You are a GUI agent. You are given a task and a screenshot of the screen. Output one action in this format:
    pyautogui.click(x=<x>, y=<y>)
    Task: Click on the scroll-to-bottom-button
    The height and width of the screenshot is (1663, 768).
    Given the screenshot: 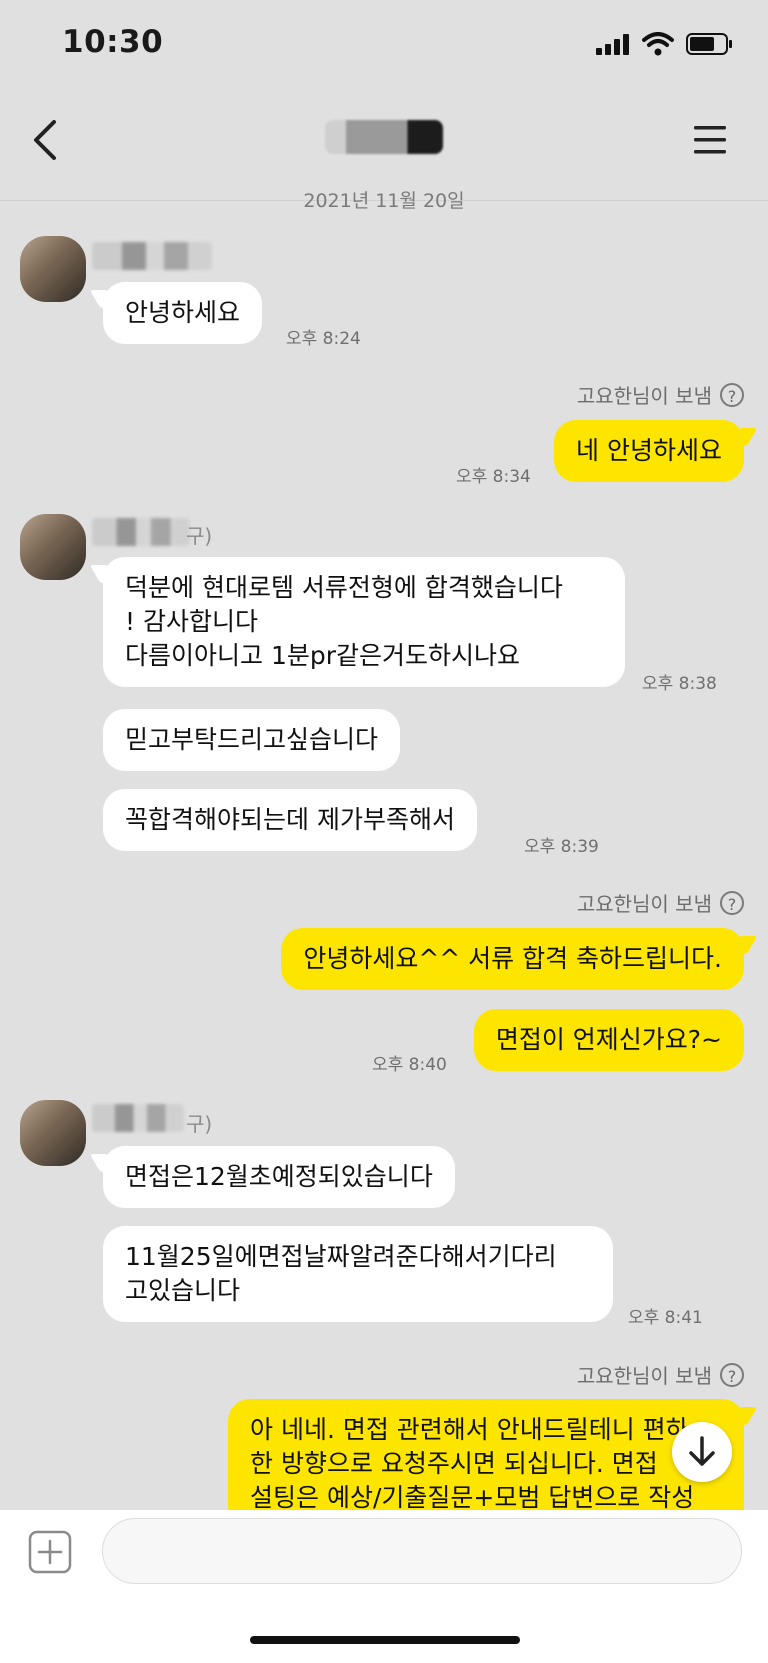 What is the action you would take?
    pyautogui.click(x=702, y=1452)
    